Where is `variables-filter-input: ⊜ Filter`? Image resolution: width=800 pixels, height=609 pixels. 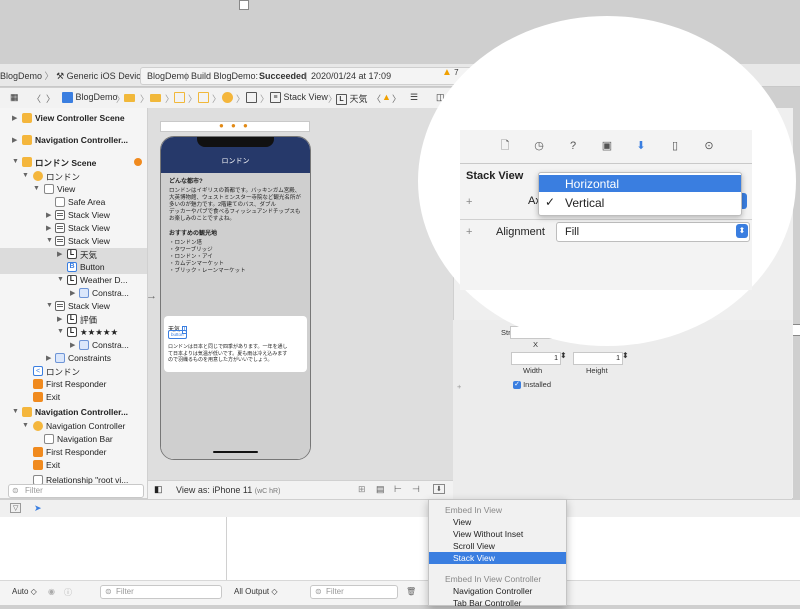 variables-filter-input: ⊜ Filter is located at coordinates (161, 592).